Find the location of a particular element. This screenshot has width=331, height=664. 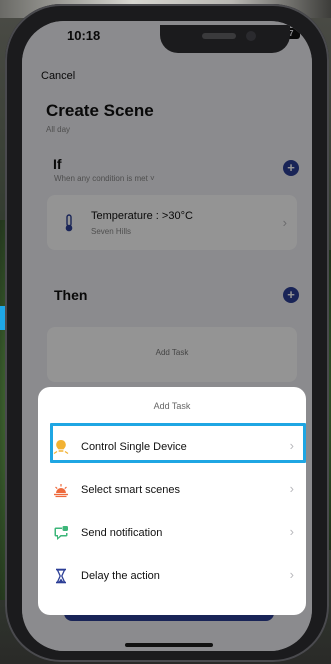

sheet-item-send-notification: Send notification › is located at coordinates (172, 533).